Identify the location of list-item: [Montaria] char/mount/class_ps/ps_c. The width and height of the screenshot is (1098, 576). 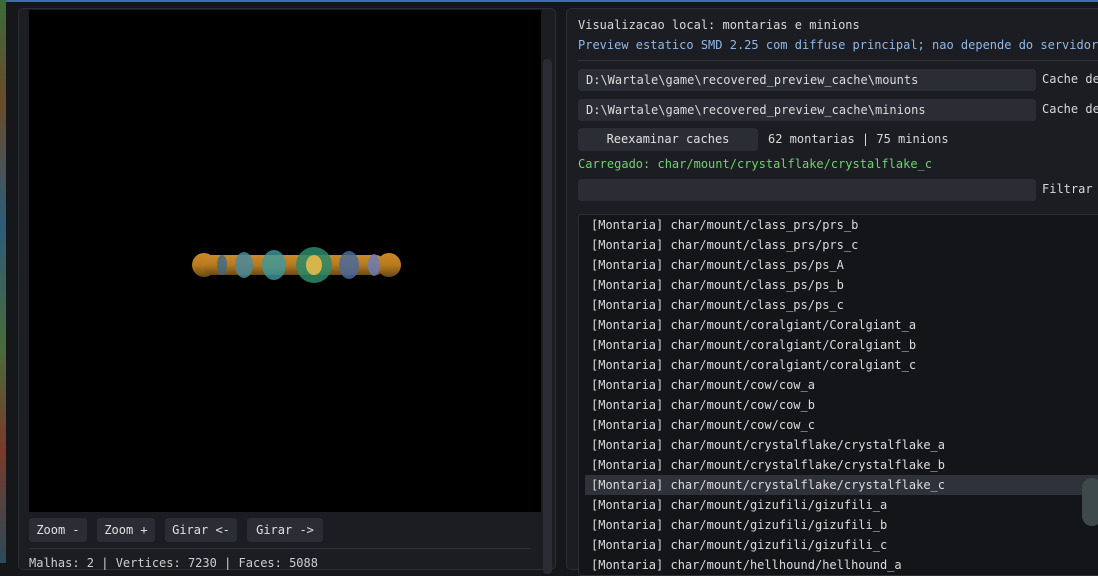
(841, 305).